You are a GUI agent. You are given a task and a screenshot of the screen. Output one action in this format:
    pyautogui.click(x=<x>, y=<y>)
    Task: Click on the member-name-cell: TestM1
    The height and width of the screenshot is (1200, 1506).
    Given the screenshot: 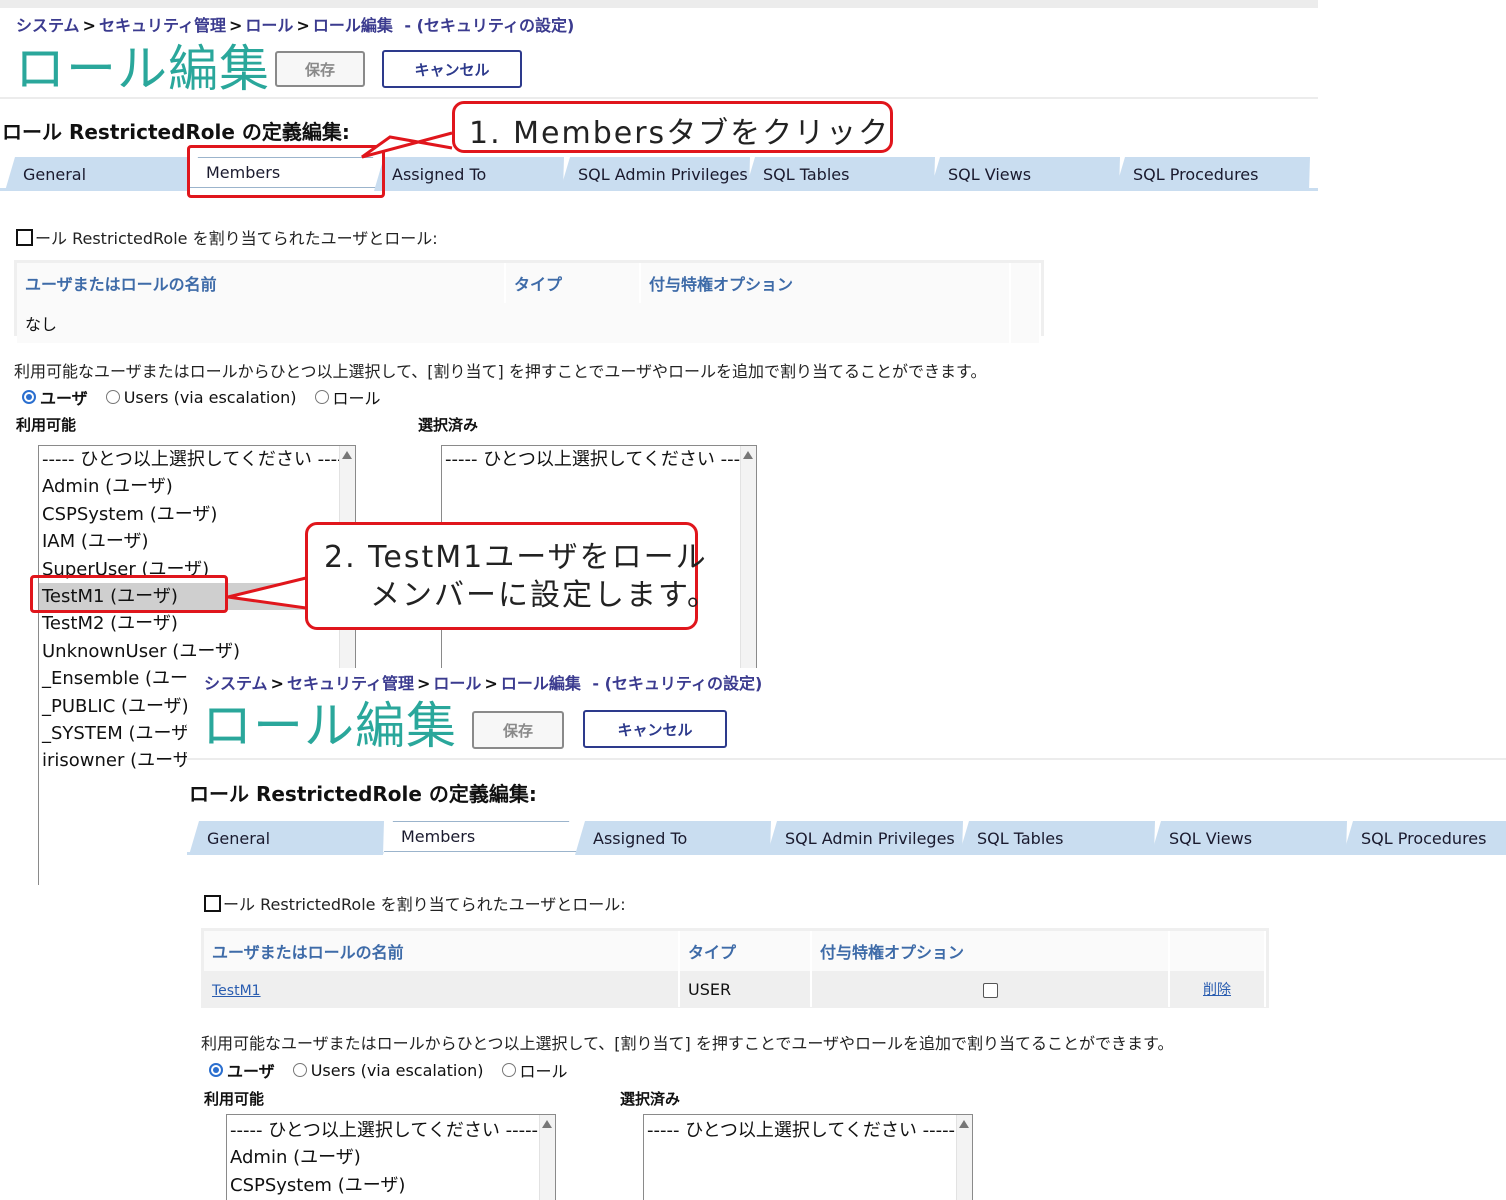 What is the action you would take?
    pyautogui.click(x=442, y=989)
    